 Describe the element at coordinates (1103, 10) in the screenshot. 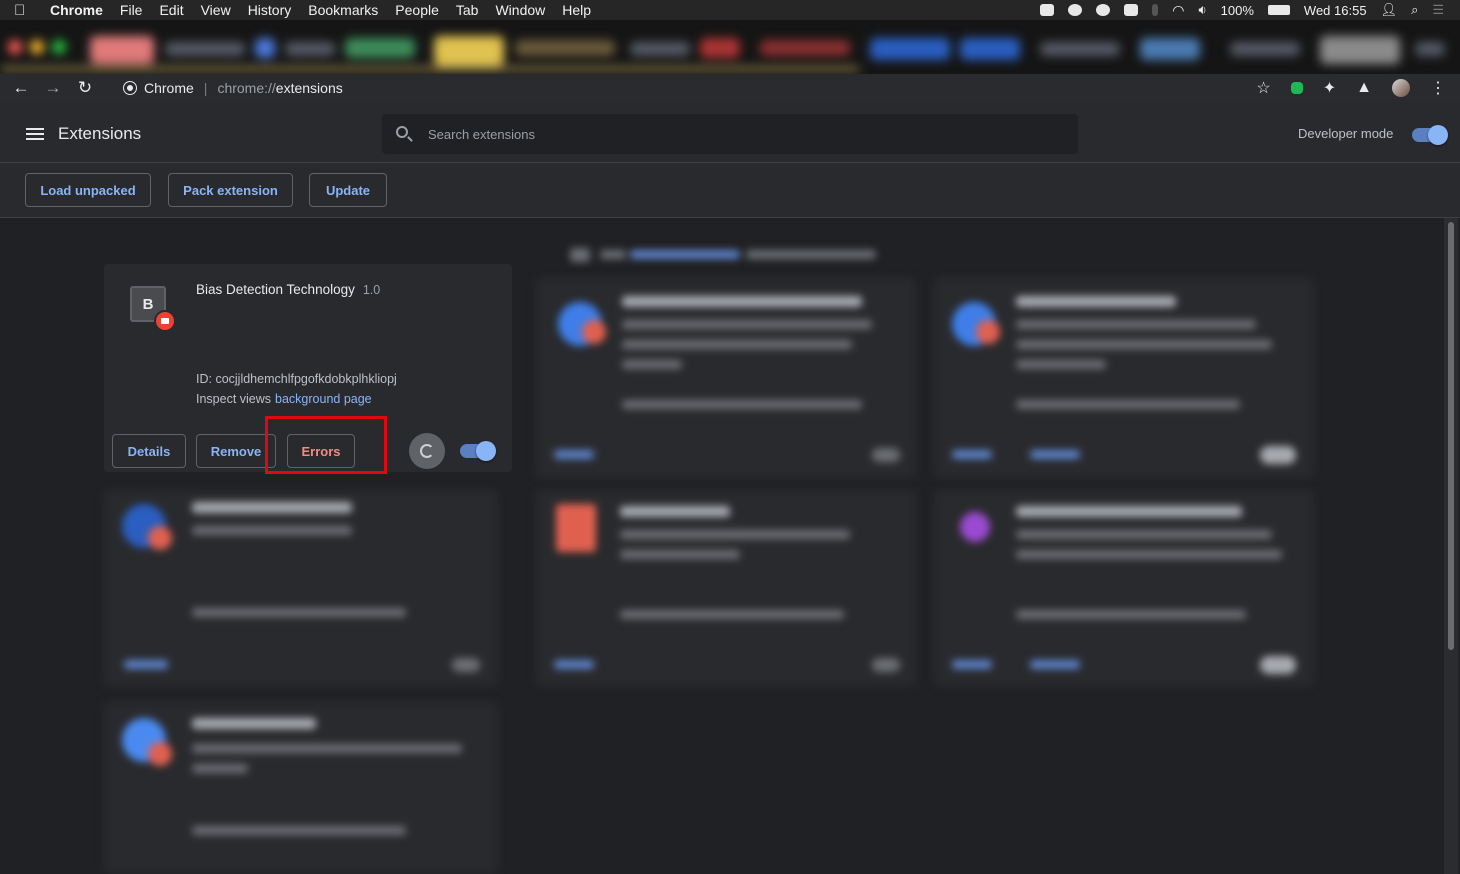

I see `gear-icon` at that location.